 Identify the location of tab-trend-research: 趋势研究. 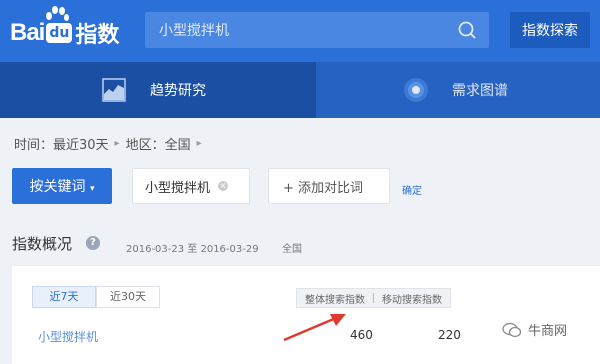
(158, 90).